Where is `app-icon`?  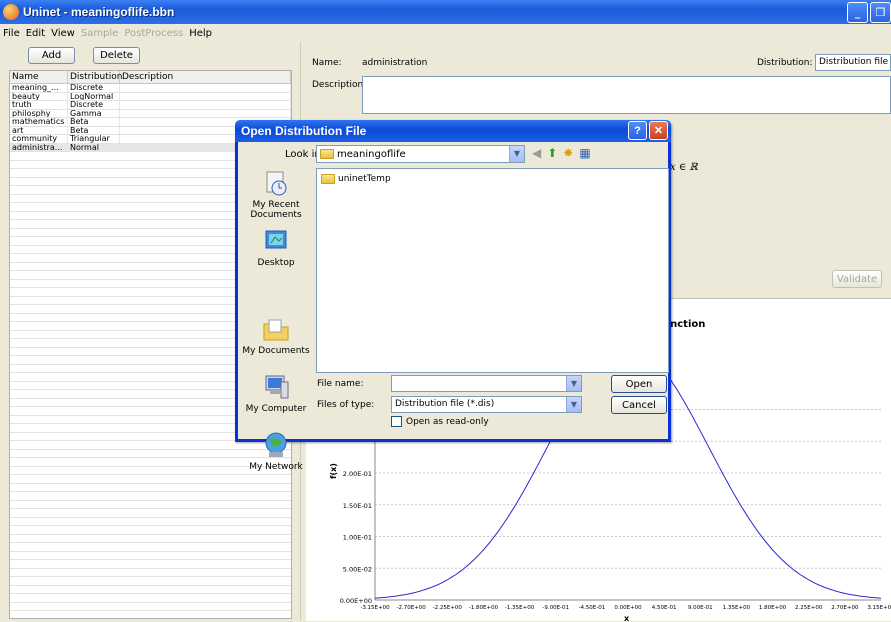
app-icon is located at coordinates (11, 12).